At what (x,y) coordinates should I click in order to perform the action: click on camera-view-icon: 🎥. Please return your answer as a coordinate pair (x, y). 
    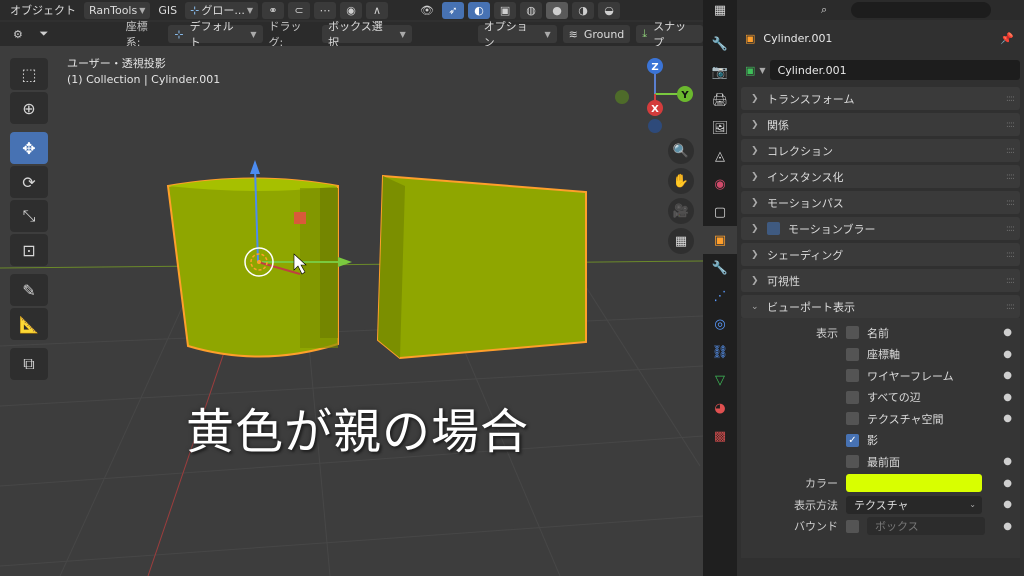
    Looking at the image, I should click on (681, 211).